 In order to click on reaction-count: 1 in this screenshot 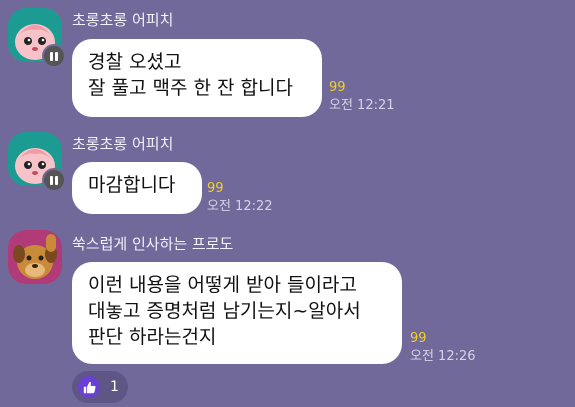, I will do `click(114, 387)`.